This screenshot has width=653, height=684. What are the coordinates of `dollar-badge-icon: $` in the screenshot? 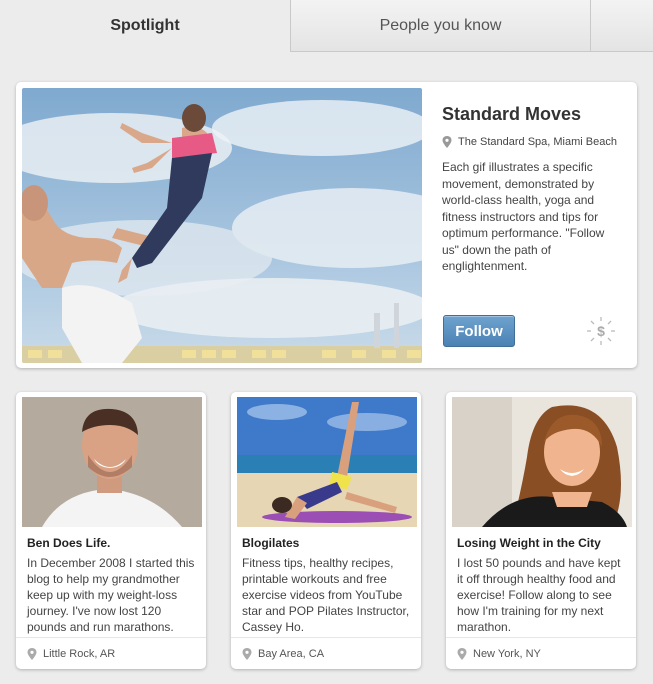 It's located at (601, 331).